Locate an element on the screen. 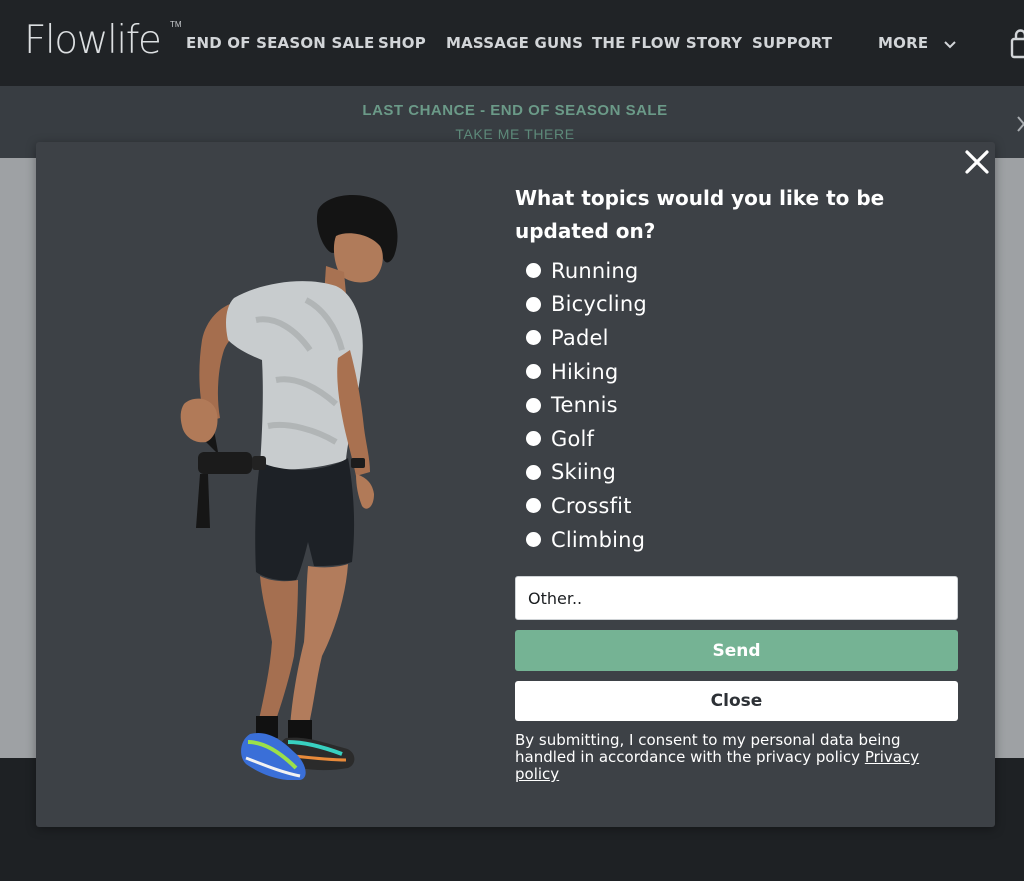 Image resolution: width=1024 pixels, height=881 pixels. nav-massage-guns: MASSAGE GUNS is located at coordinates (514, 43).